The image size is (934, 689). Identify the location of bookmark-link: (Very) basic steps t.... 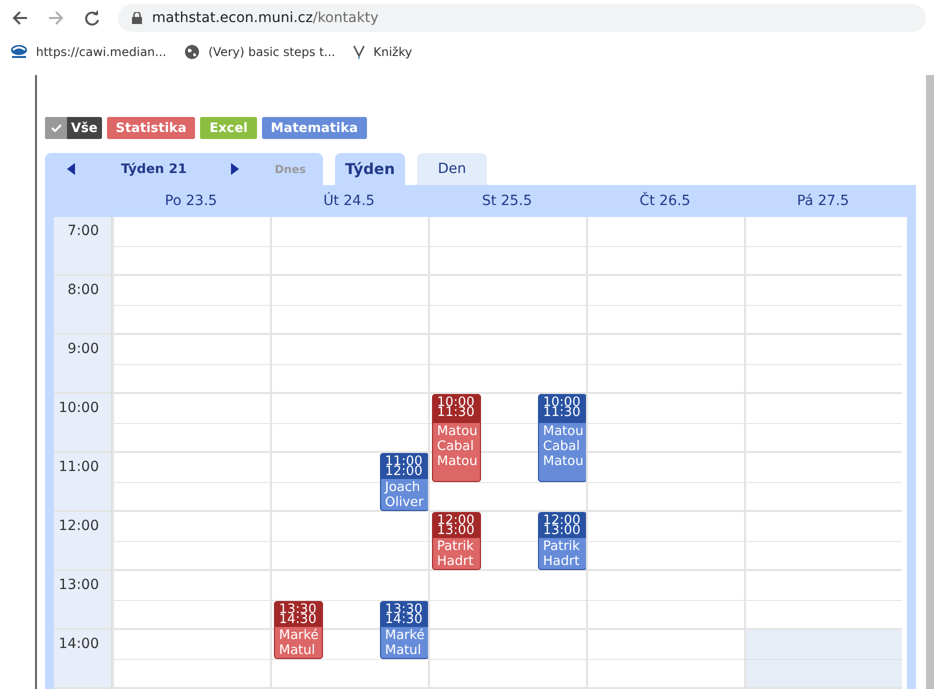
(260, 52).